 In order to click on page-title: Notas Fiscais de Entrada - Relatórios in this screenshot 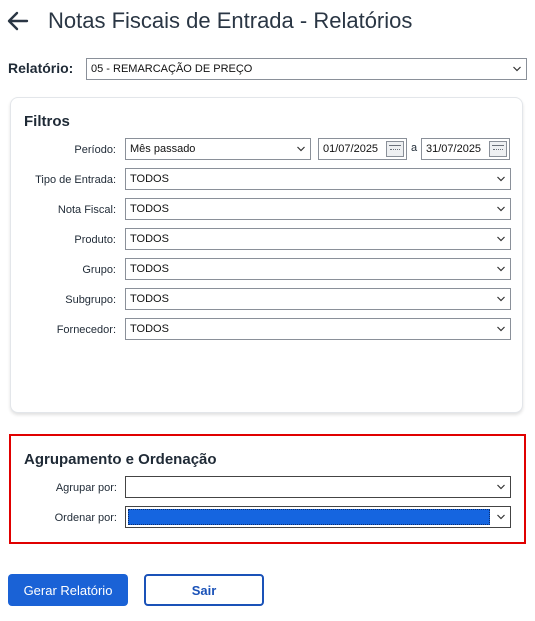, I will do `click(230, 20)`.